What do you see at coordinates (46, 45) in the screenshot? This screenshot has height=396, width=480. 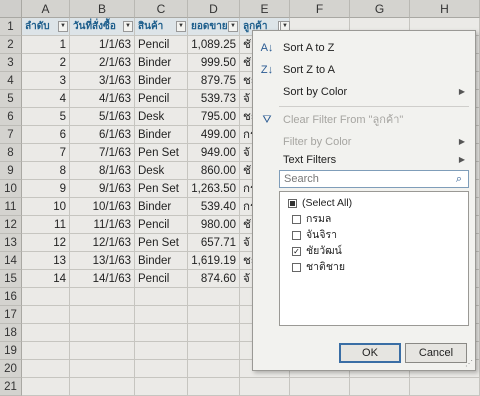 I see `table-cell: 1` at bounding box center [46, 45].